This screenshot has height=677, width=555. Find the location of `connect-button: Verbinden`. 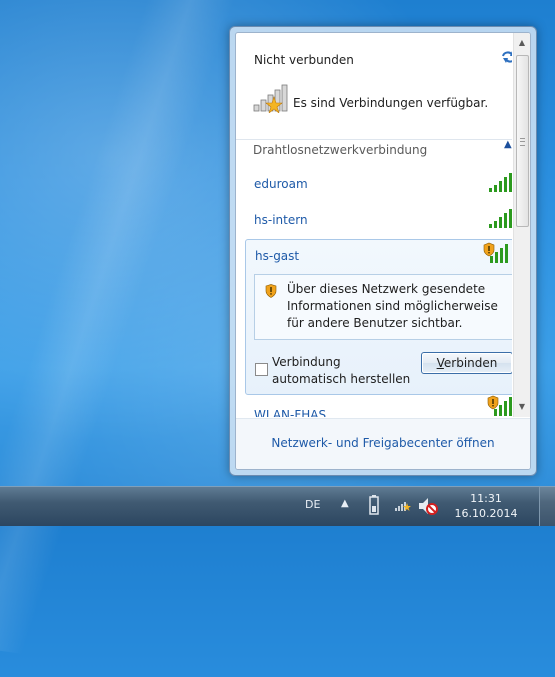

connect-button: Verbinden is located at coordinates (466, 363).